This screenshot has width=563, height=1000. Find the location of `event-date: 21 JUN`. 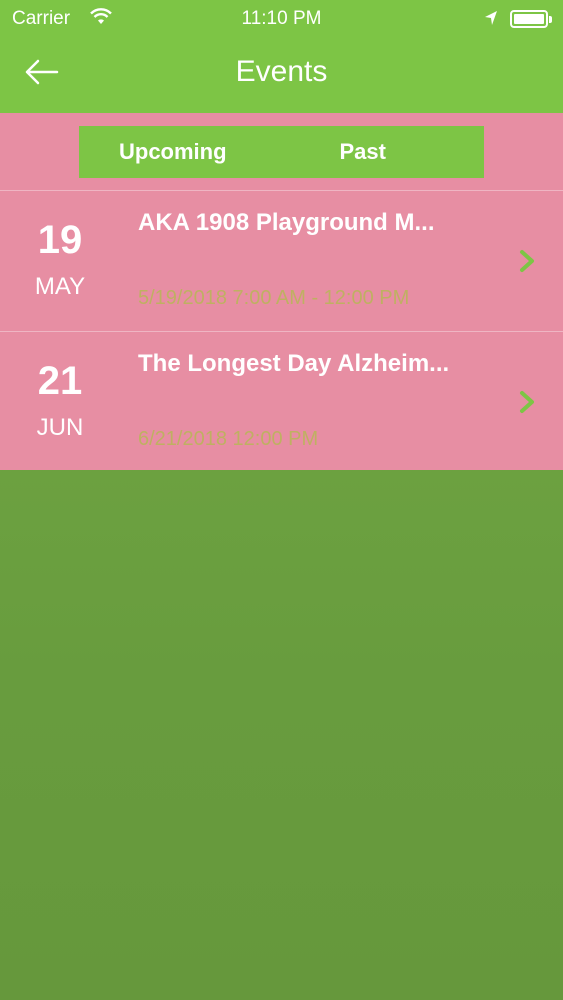

event-date: 21 JUN is located at coordinates (60, 402).